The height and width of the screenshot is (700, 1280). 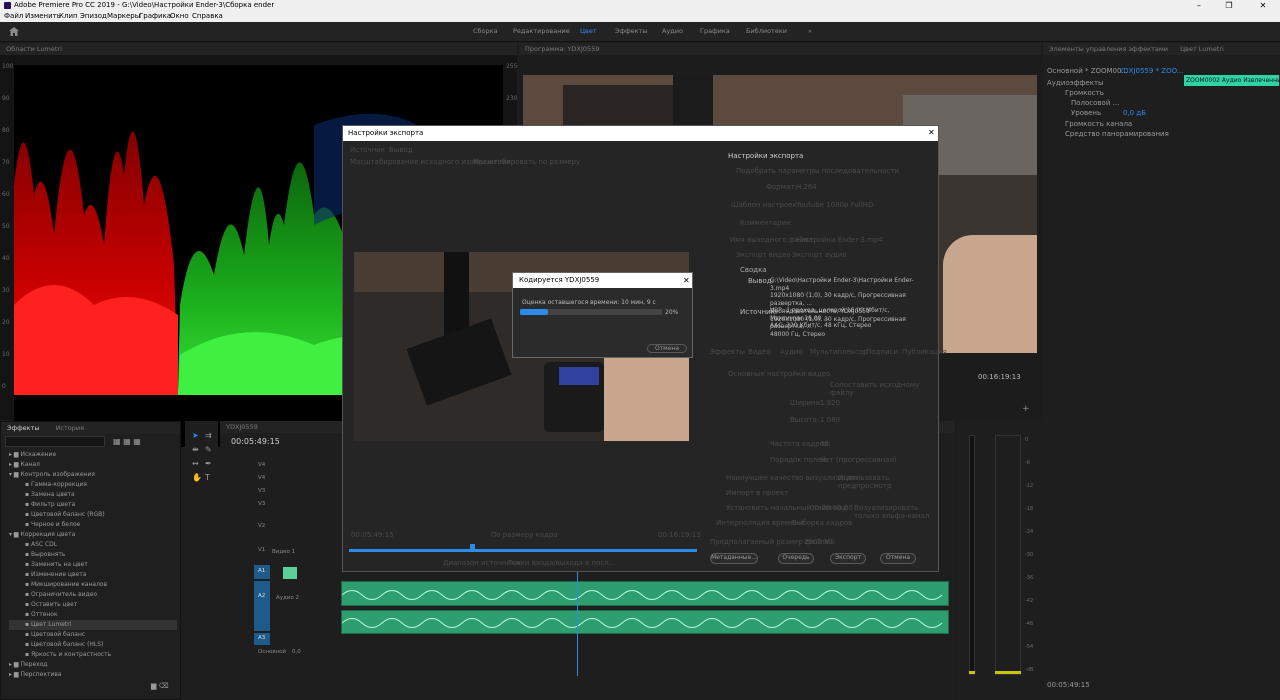 I want to click on menu-graphics: Графика, so click(x=155, y=16).